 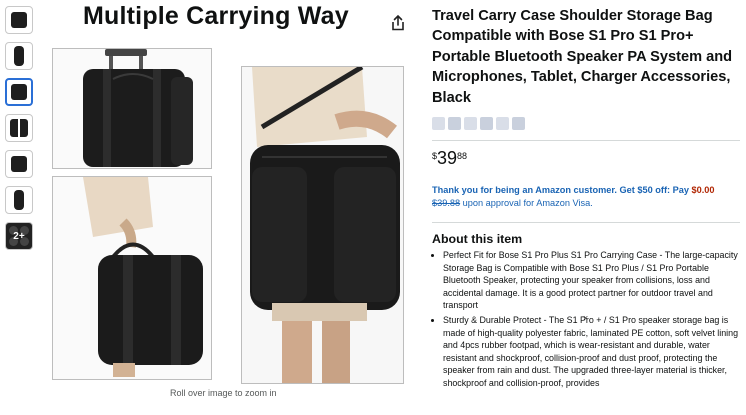 I want to click on image-headline: Multiple Carrying Way, so click(x=216, y=16).